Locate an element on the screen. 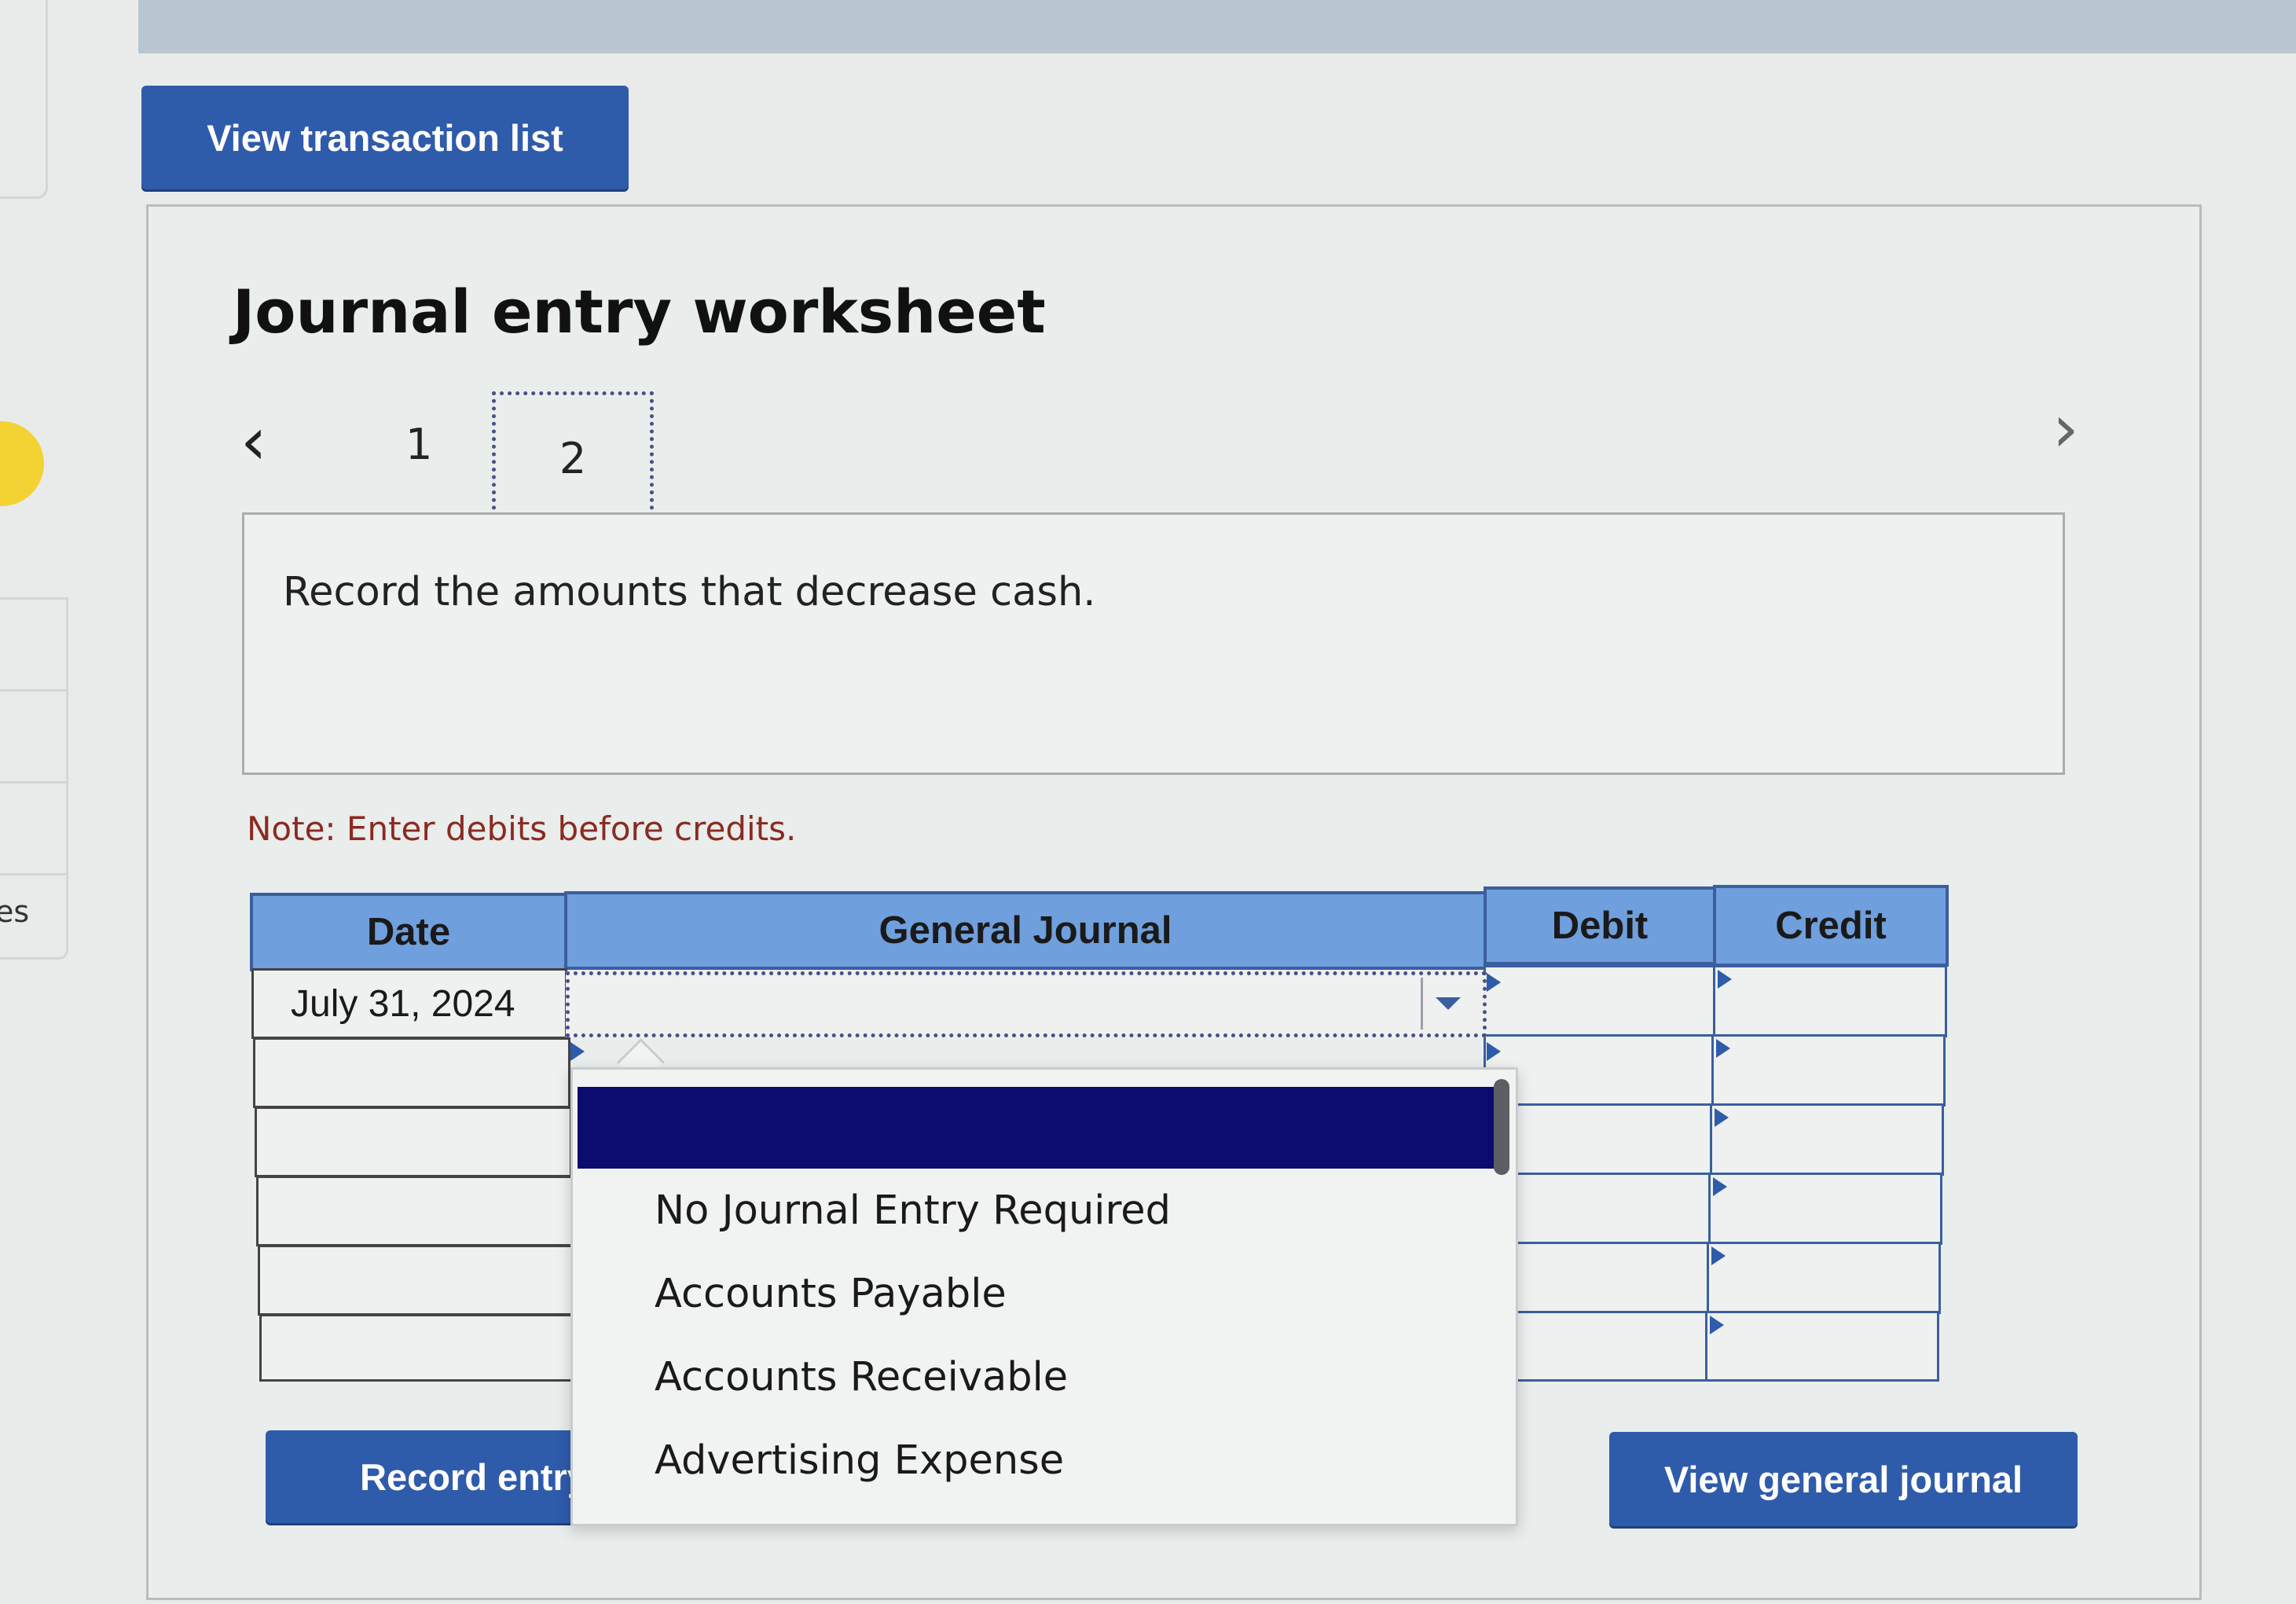 The width and height of the screenshot is (2296, 1604). account-select is located at coordinates (1026, 1004).